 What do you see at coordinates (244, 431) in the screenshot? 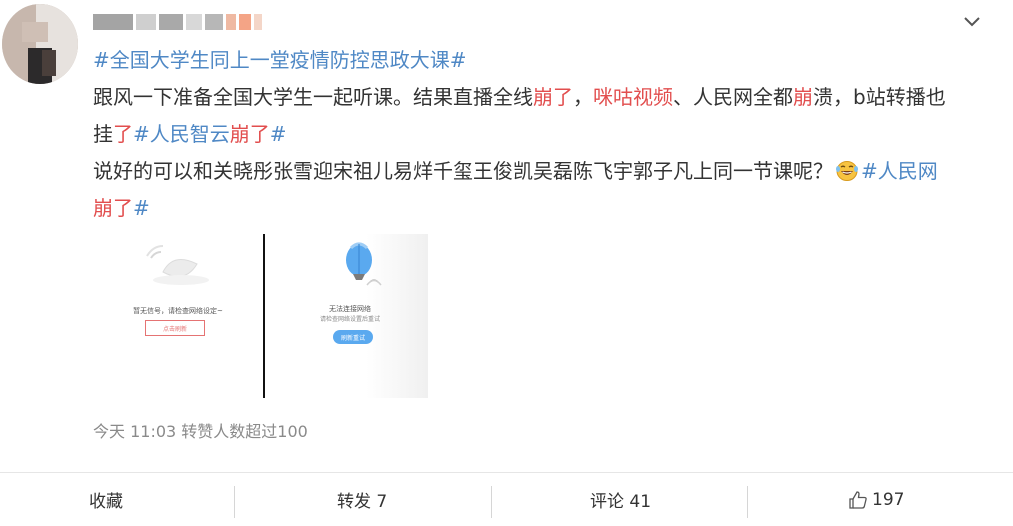
I see `repost-note: 转赞人数超过100` at bounding box center [244, 431].